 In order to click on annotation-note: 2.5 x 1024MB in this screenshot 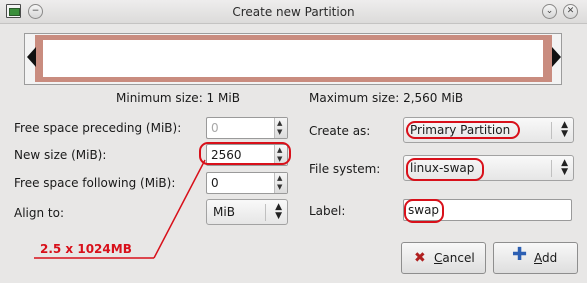, I will do `click(86, 249)`.